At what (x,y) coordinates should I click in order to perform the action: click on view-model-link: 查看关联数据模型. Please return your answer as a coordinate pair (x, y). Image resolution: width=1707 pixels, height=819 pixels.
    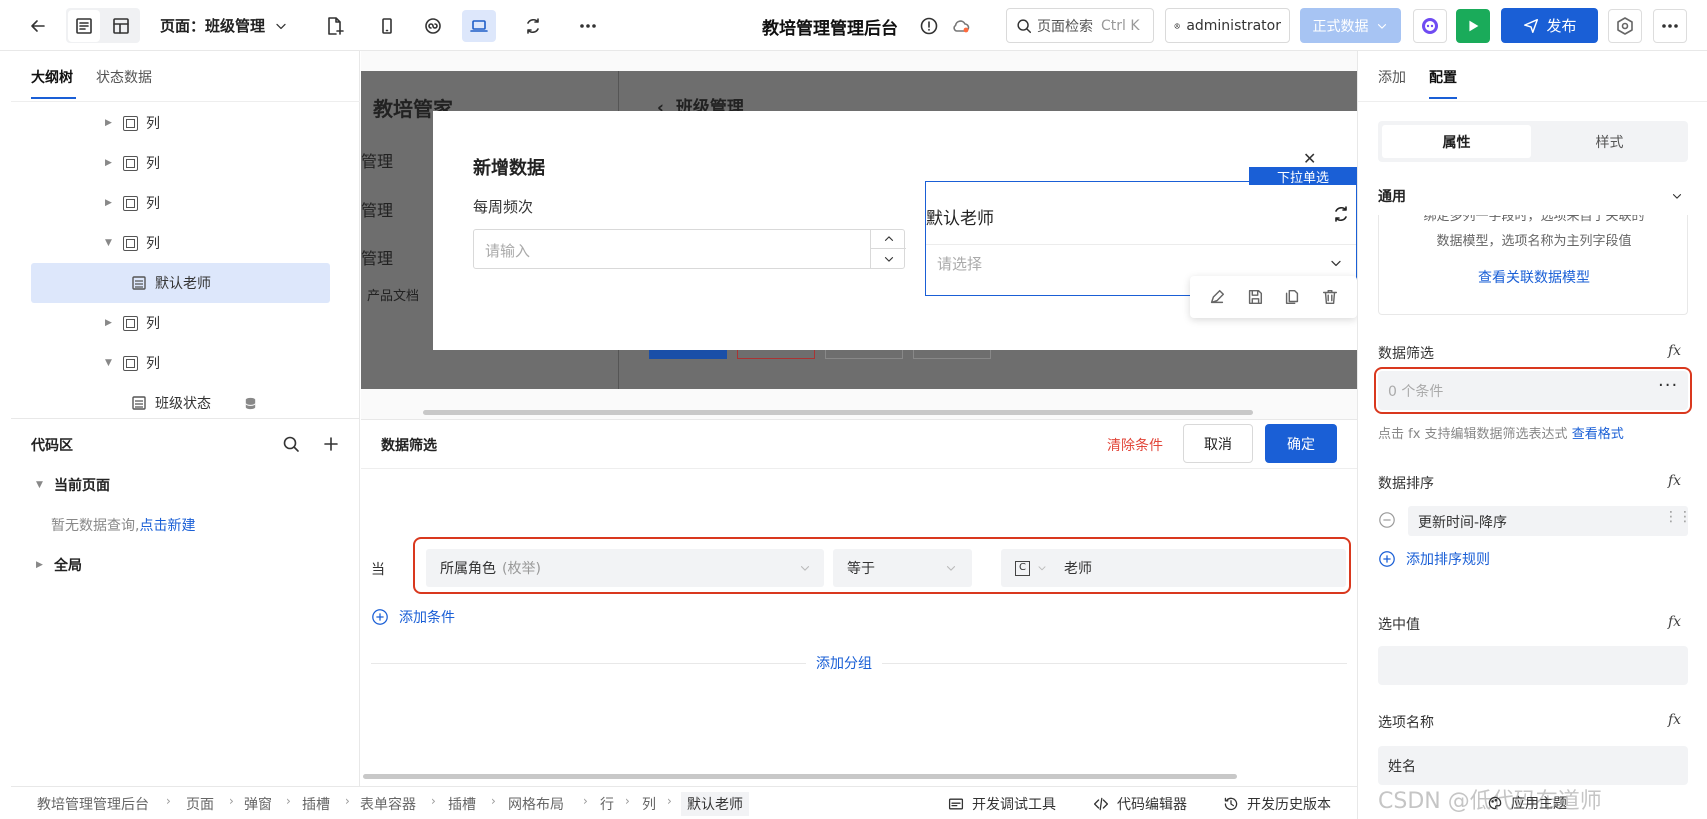
    Looking at the image, I should click on (1533, 277).